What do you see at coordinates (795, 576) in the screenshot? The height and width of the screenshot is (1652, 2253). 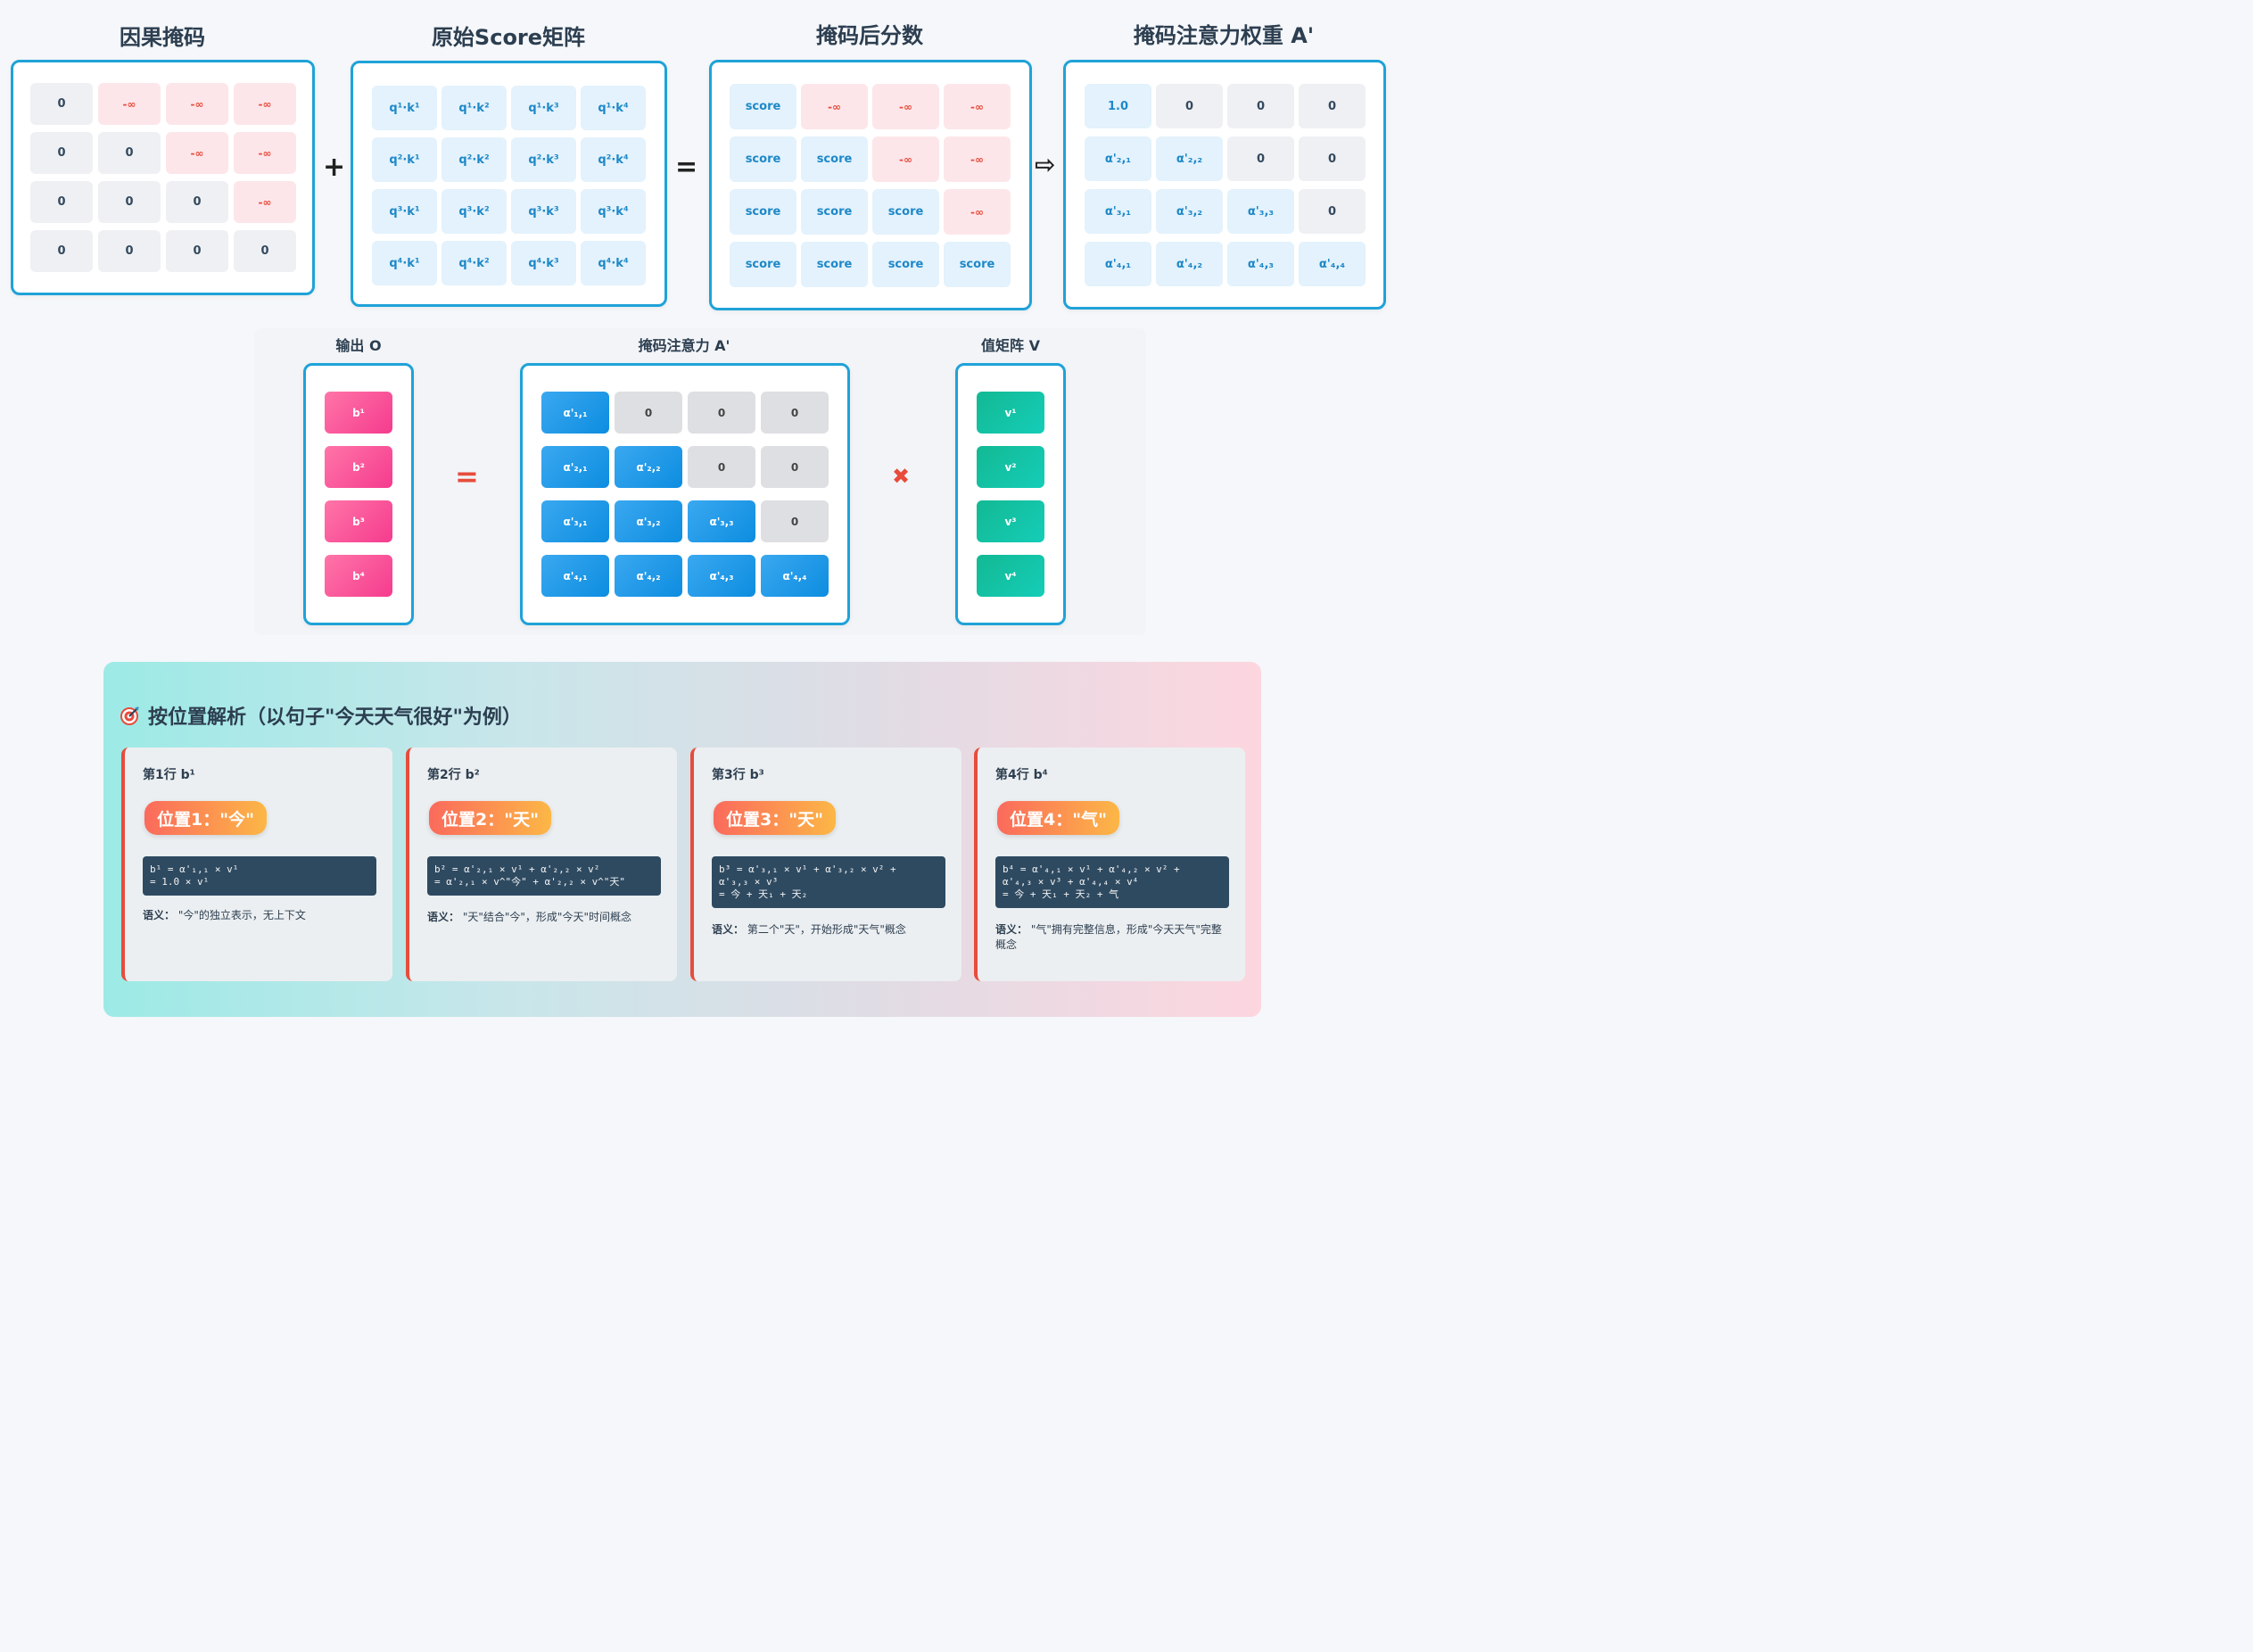 I see `attn-cell: α'₄,₄` at bounding box center [795, 576].